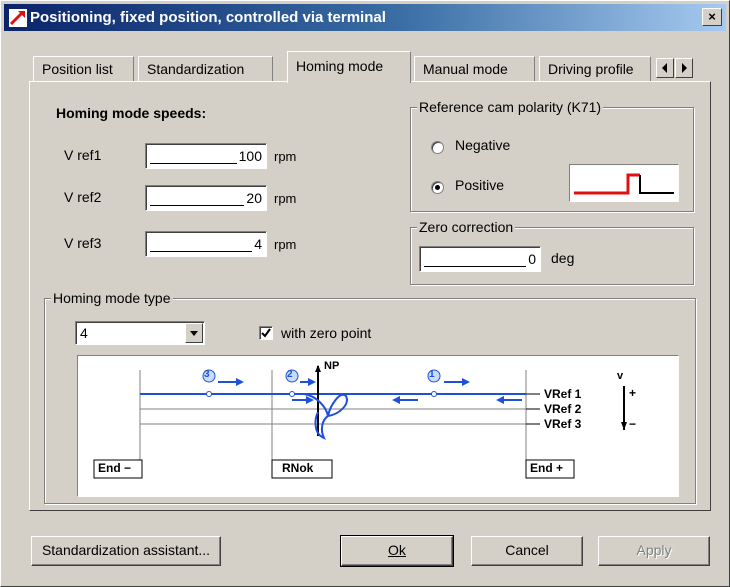 The width and height of the screenshot is (730, 587). What do you see at coordinates (563, 409) in the screenshot?
I see `vref2-line-label: VRef 2` at bounding box center [563, 409].